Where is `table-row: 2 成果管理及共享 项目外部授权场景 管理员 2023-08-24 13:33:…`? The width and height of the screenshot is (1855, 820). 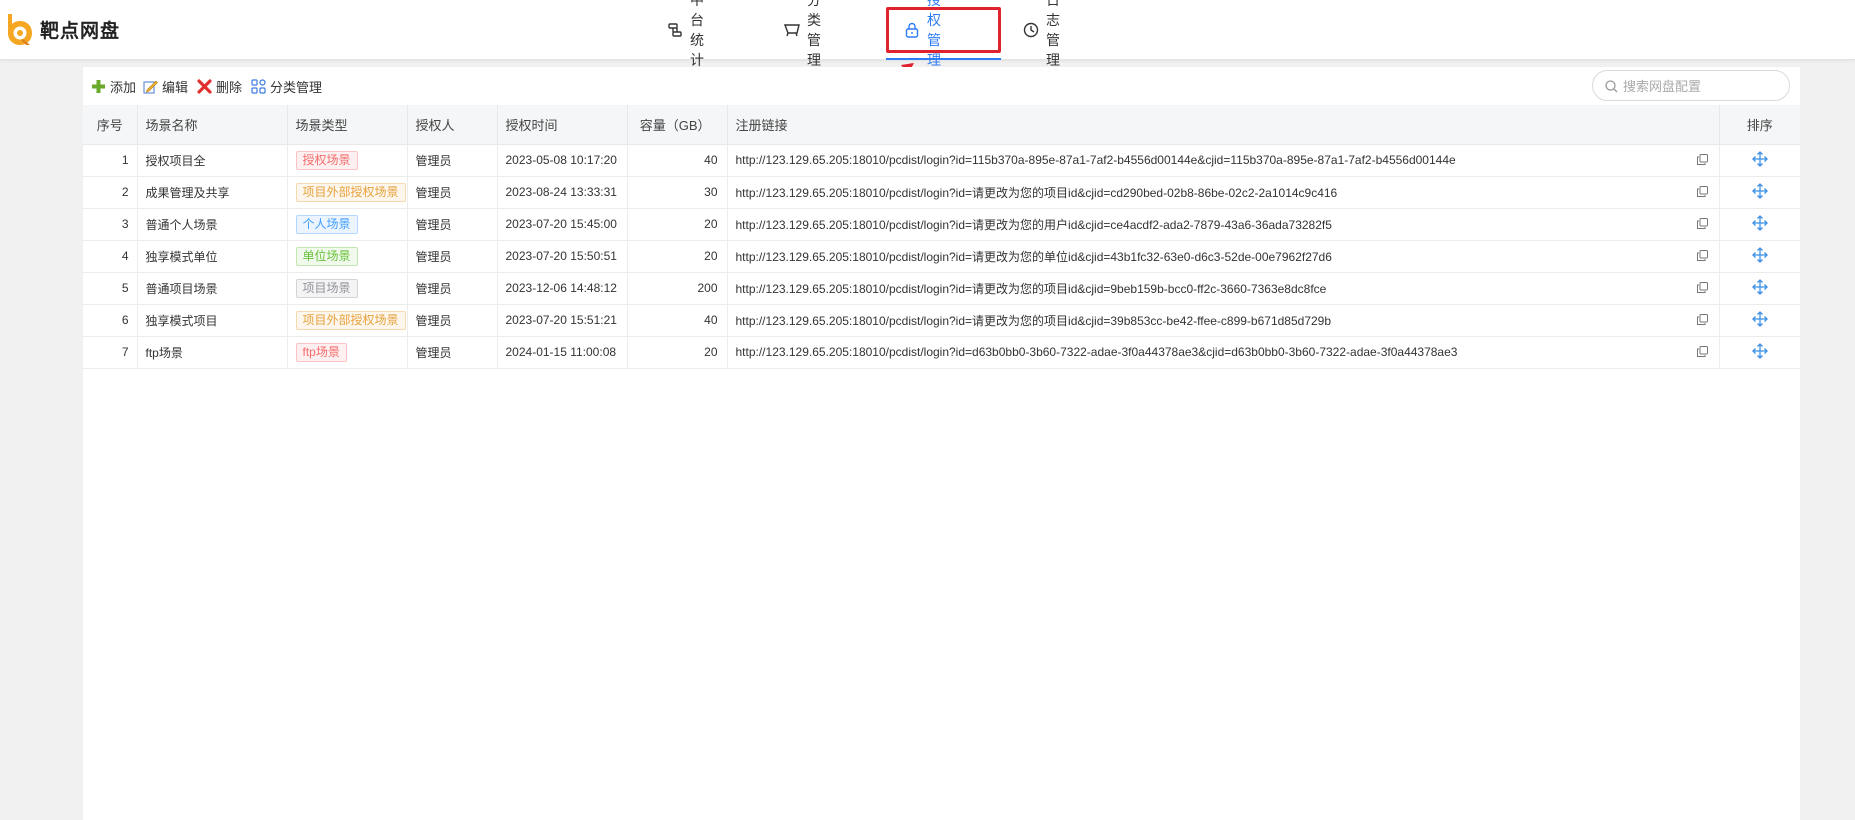
table-row: 2 成果管理及共享 项目外部授权场景 管理员 2023-08-24 13:33:… is located at coordinates (941, 192).